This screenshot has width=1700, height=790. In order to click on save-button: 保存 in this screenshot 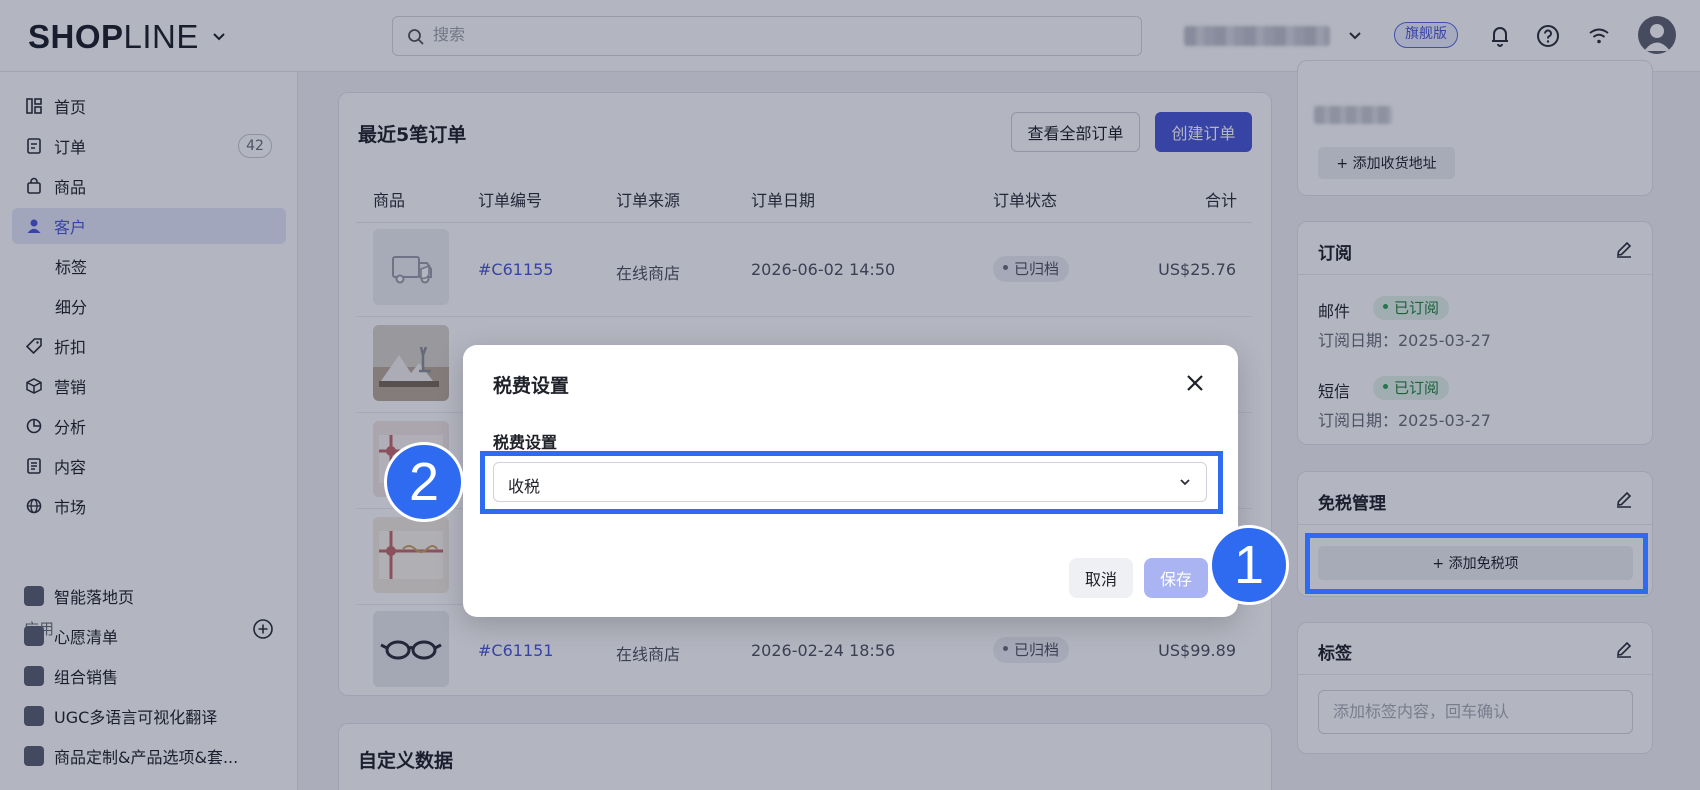, I will do `click(1176, 578)`.